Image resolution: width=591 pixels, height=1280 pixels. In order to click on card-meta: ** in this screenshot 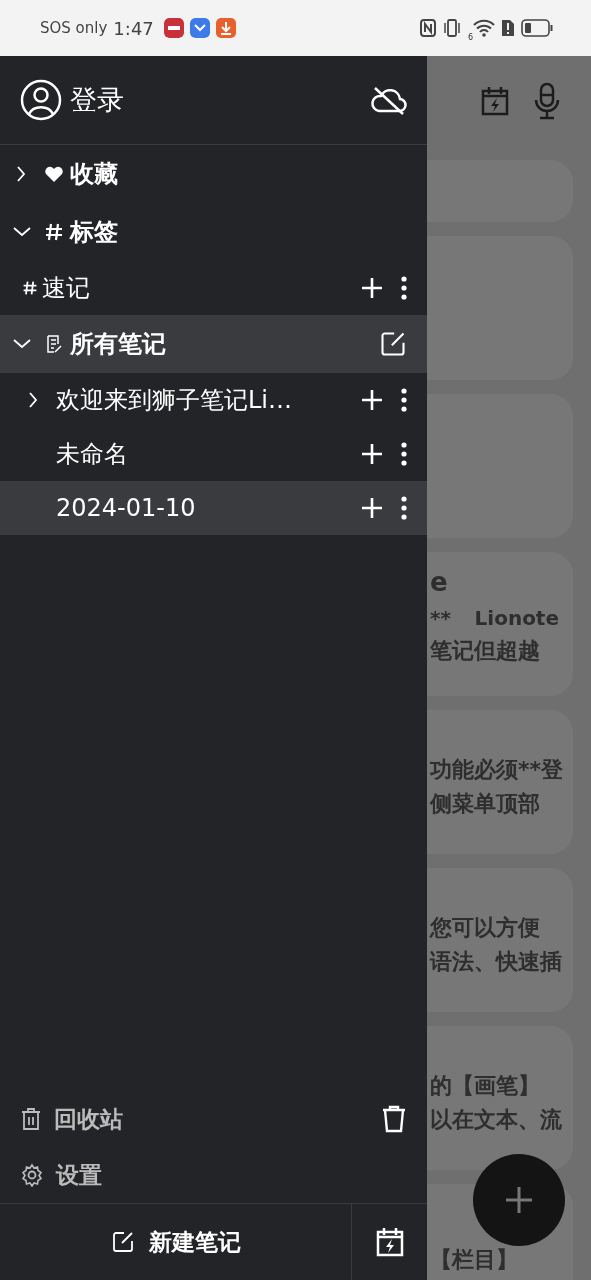, I will do `click(440, 617)`.